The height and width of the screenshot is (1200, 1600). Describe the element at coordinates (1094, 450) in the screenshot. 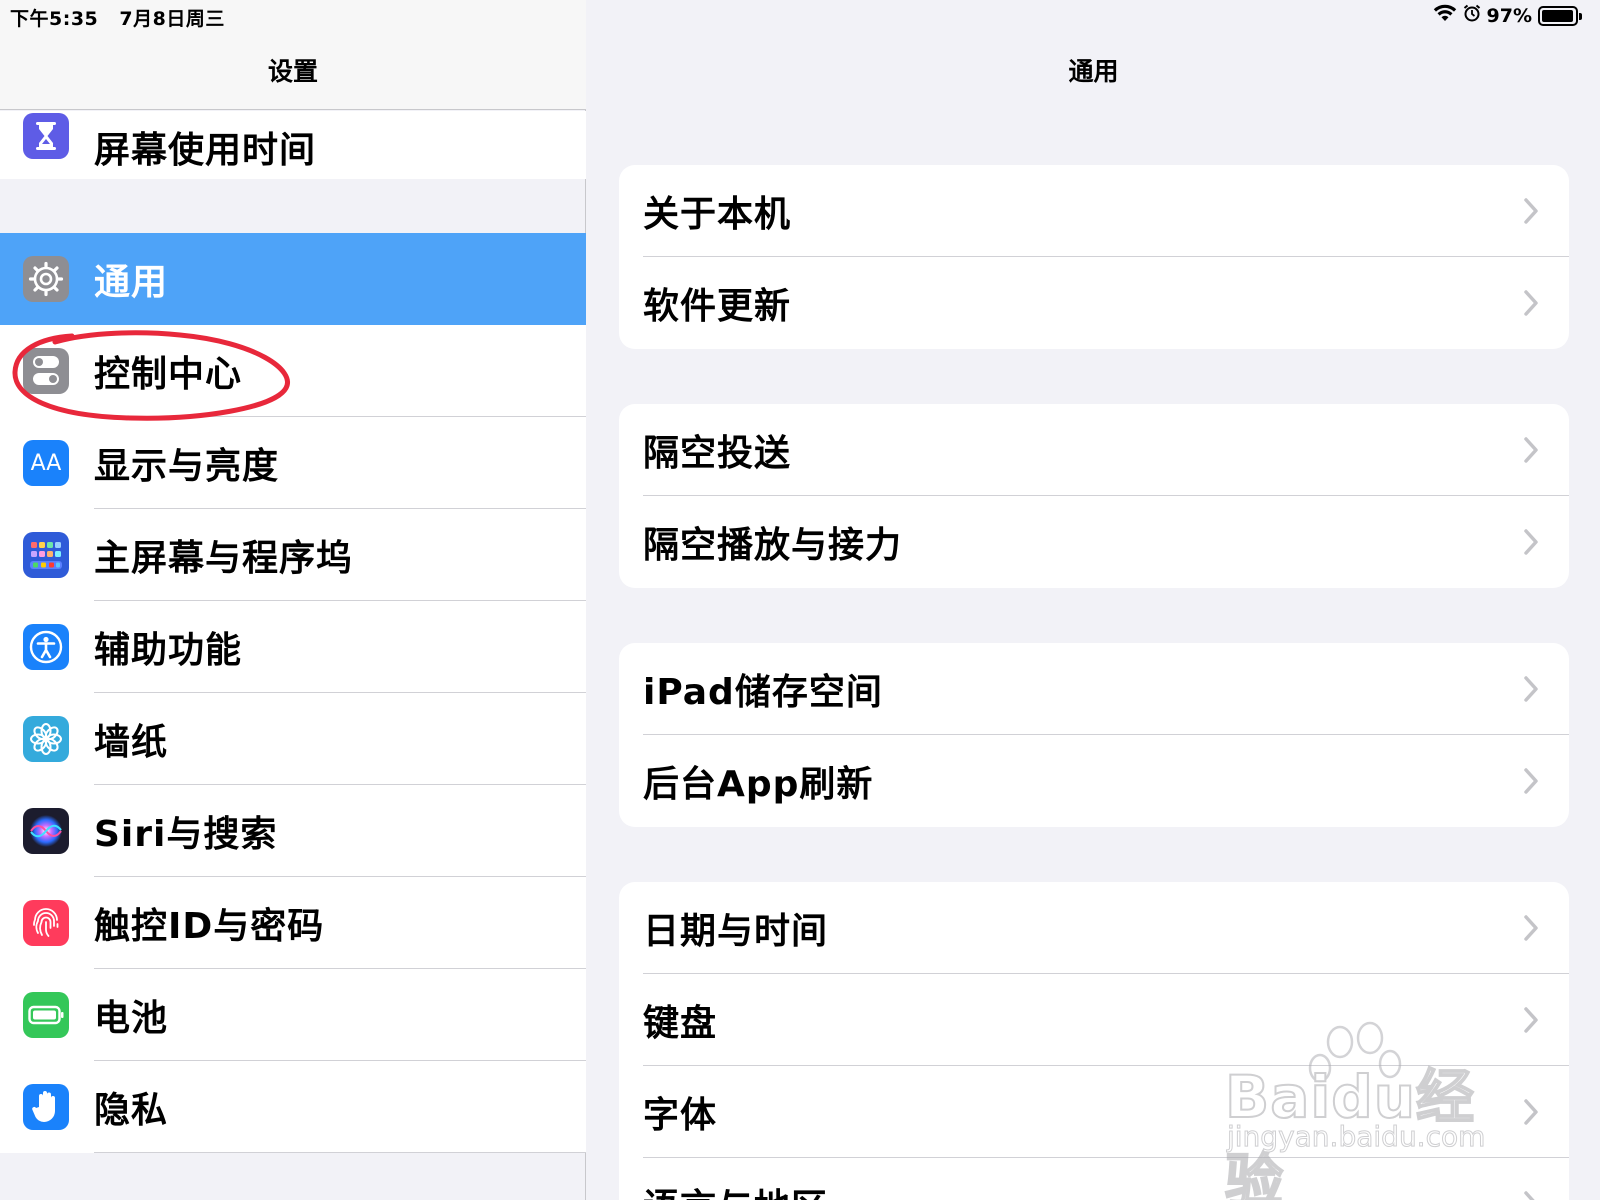

I see `row-airdrop: 隔空投送` at that location.